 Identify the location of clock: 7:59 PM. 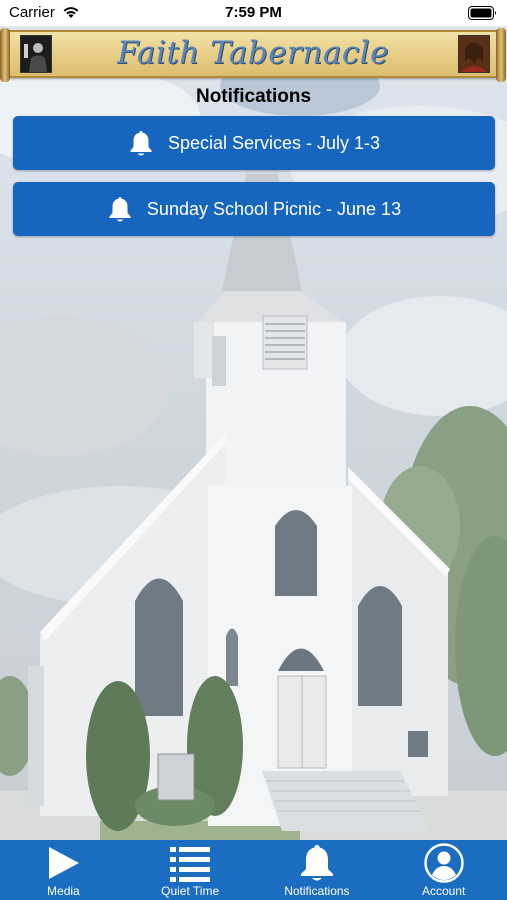
(253, 12).